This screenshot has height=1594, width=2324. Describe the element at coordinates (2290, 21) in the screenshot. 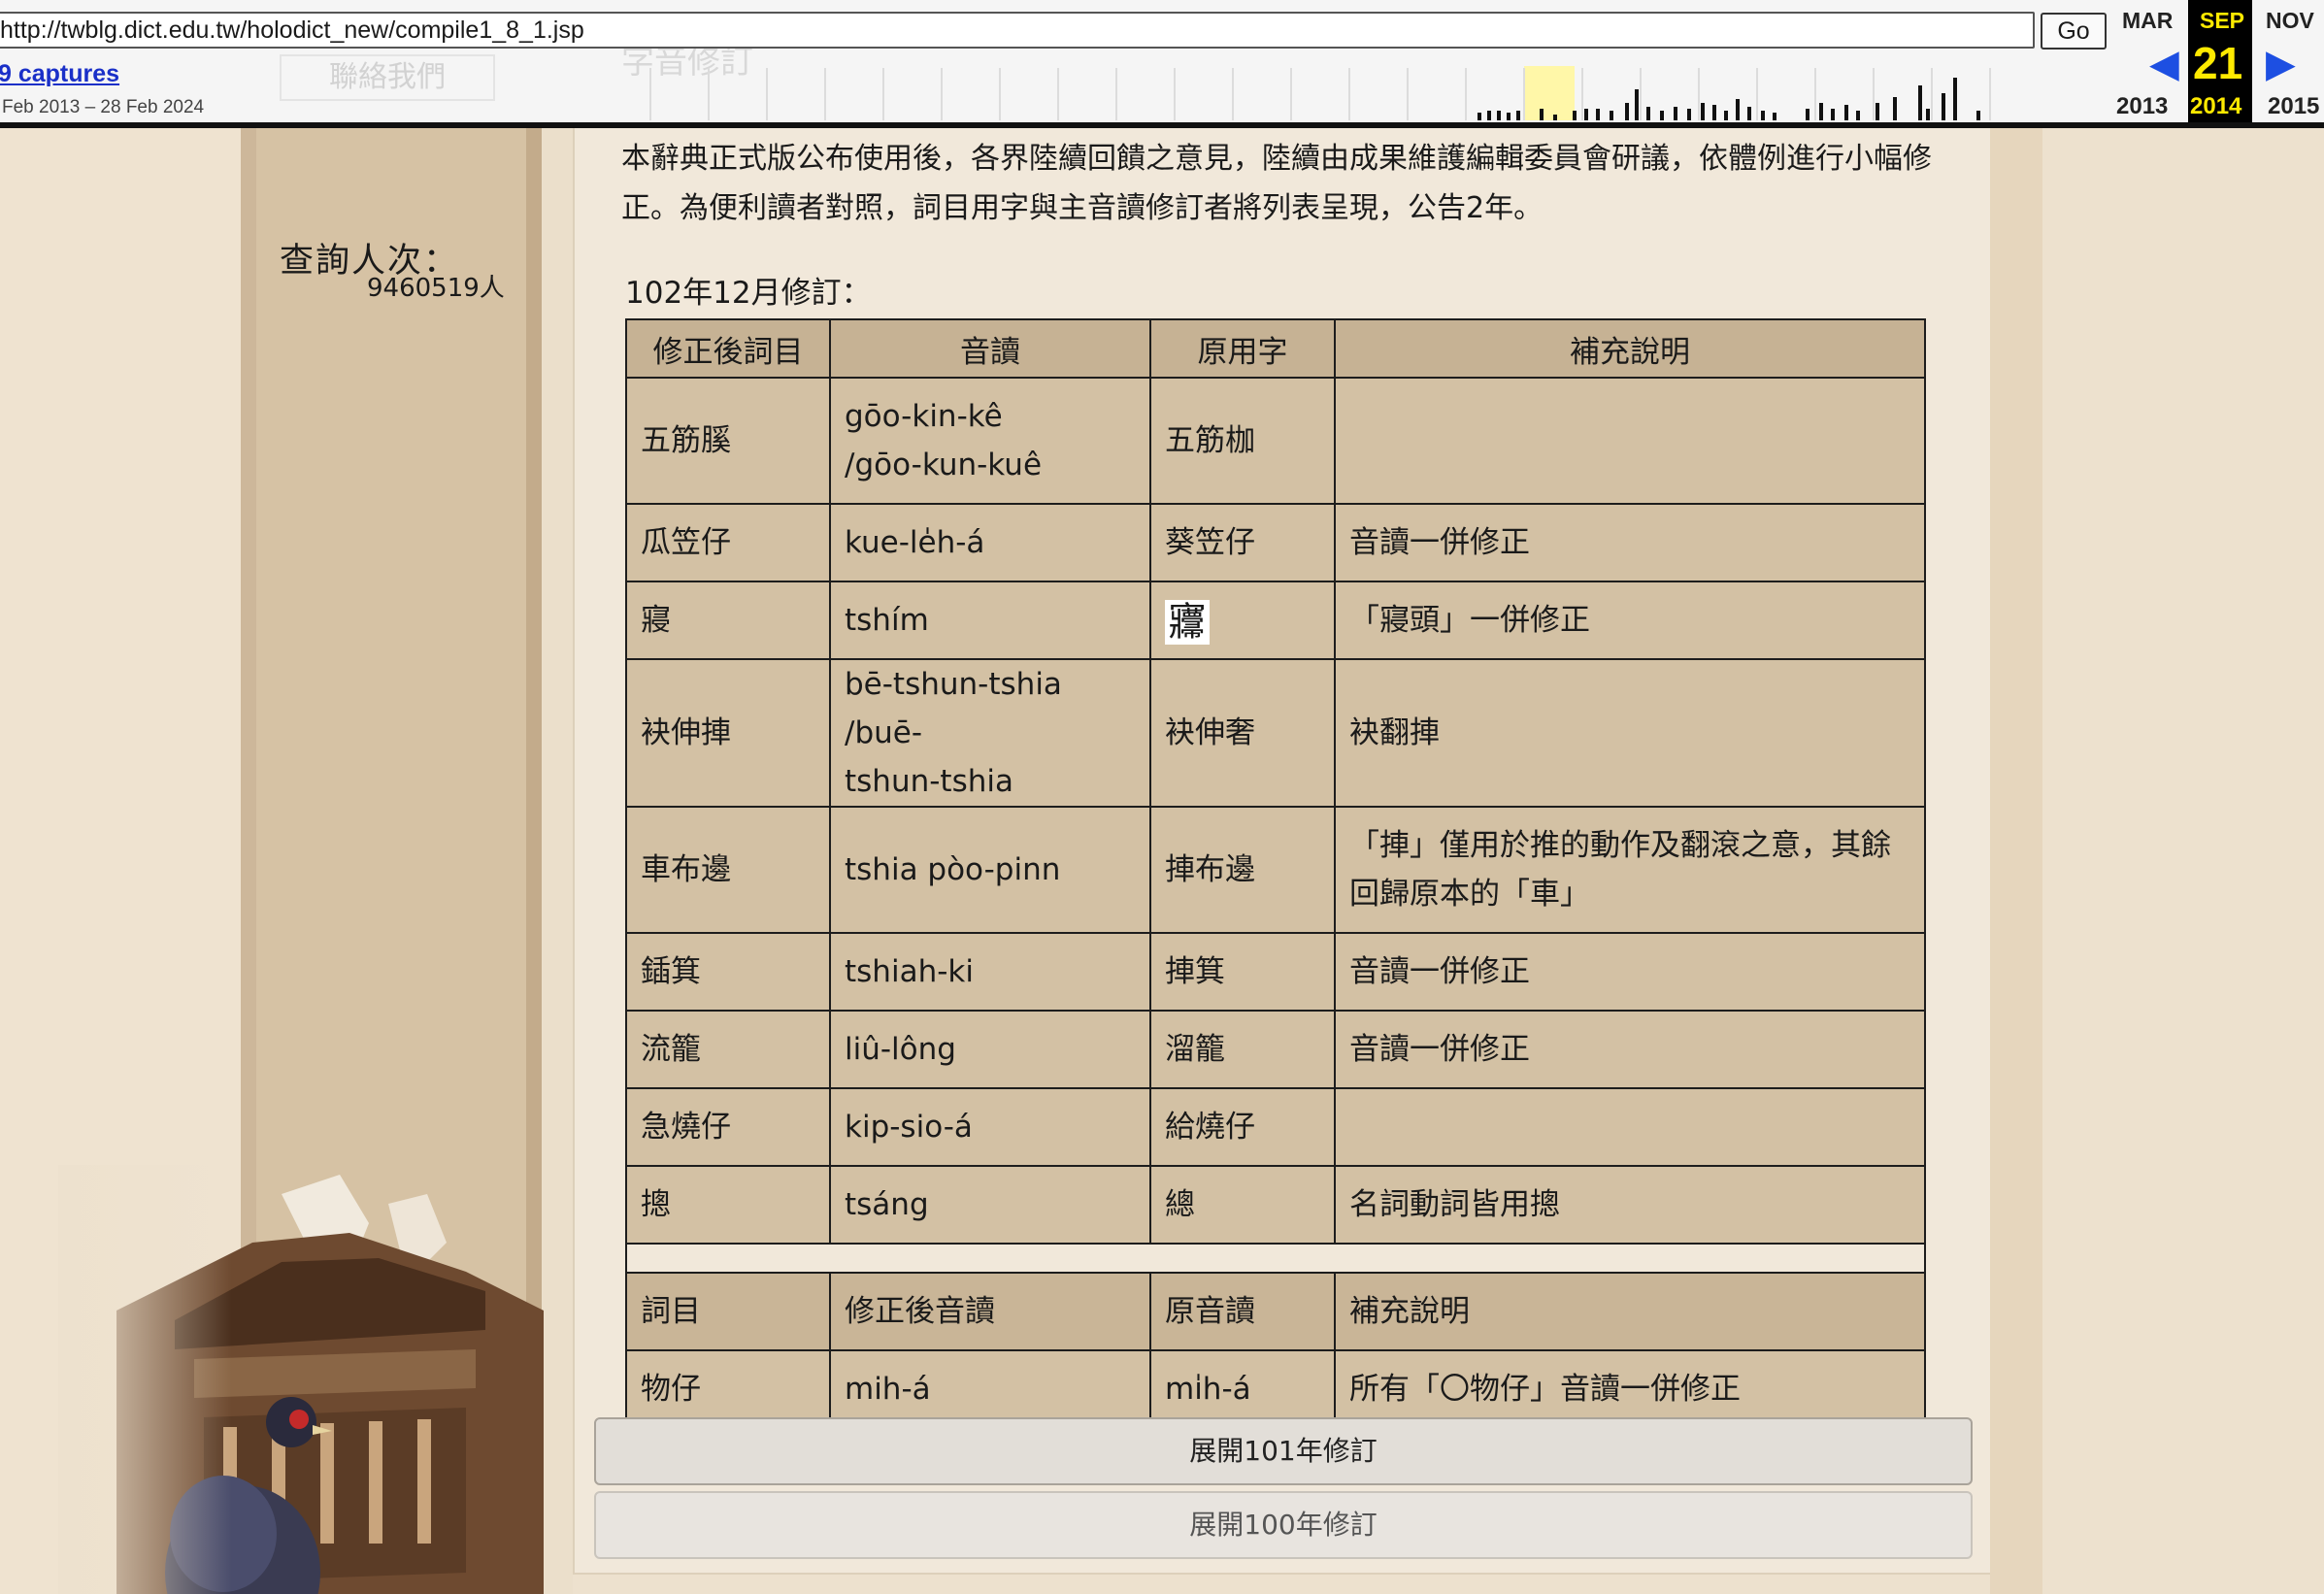

I see `next-month-label: NOV` at that location.